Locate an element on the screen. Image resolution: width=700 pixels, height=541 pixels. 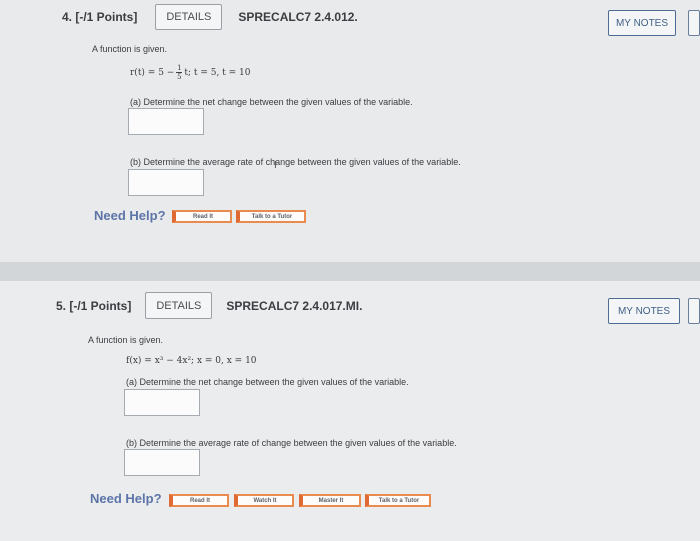
question-4-formula-lhs: r(t) = 5 − is located at coordinates (152, 72).